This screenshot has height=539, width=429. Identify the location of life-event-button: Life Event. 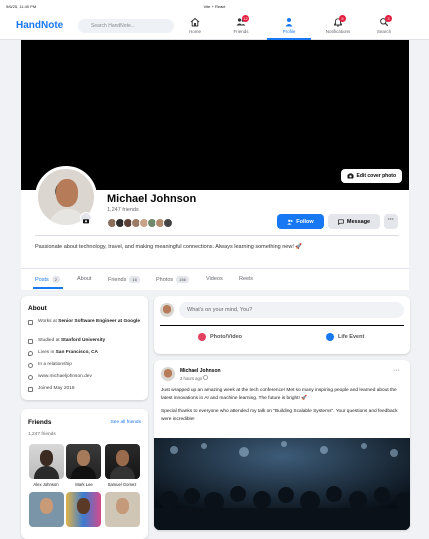
(345, 337).